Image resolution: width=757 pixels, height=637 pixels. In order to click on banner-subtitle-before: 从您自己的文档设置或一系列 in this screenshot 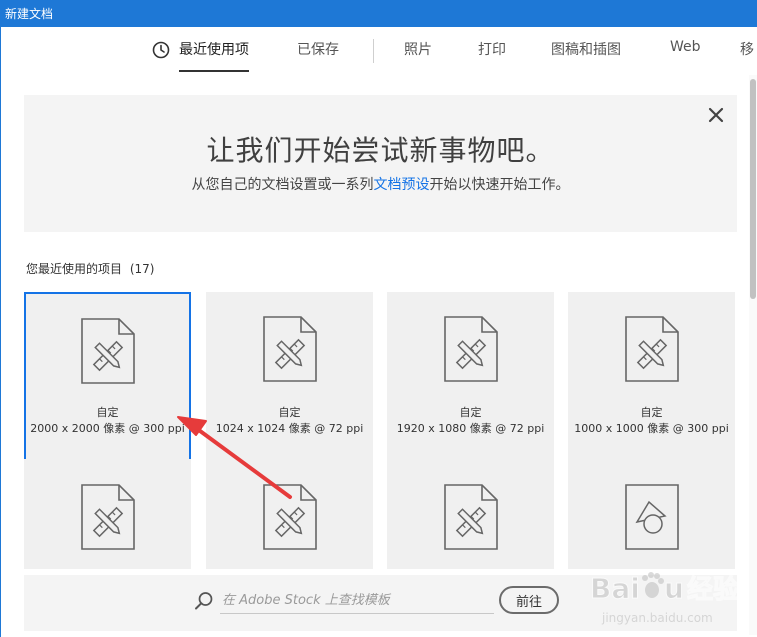, I will do `click(282, 185)`.